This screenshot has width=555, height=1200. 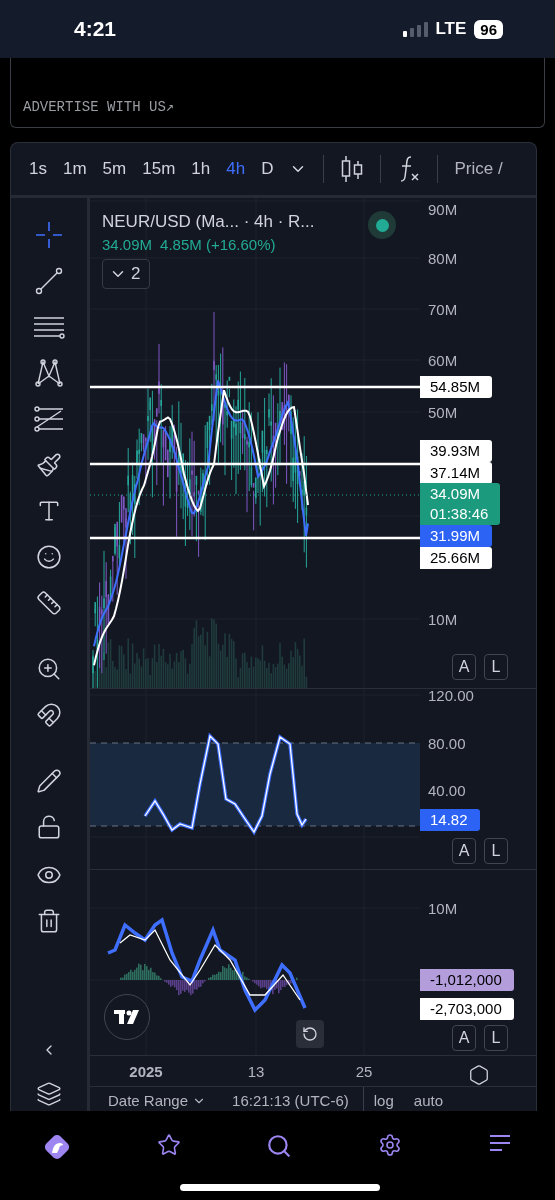 I want to click on date-range-button: Date Range, so click(x=148, y=1101).